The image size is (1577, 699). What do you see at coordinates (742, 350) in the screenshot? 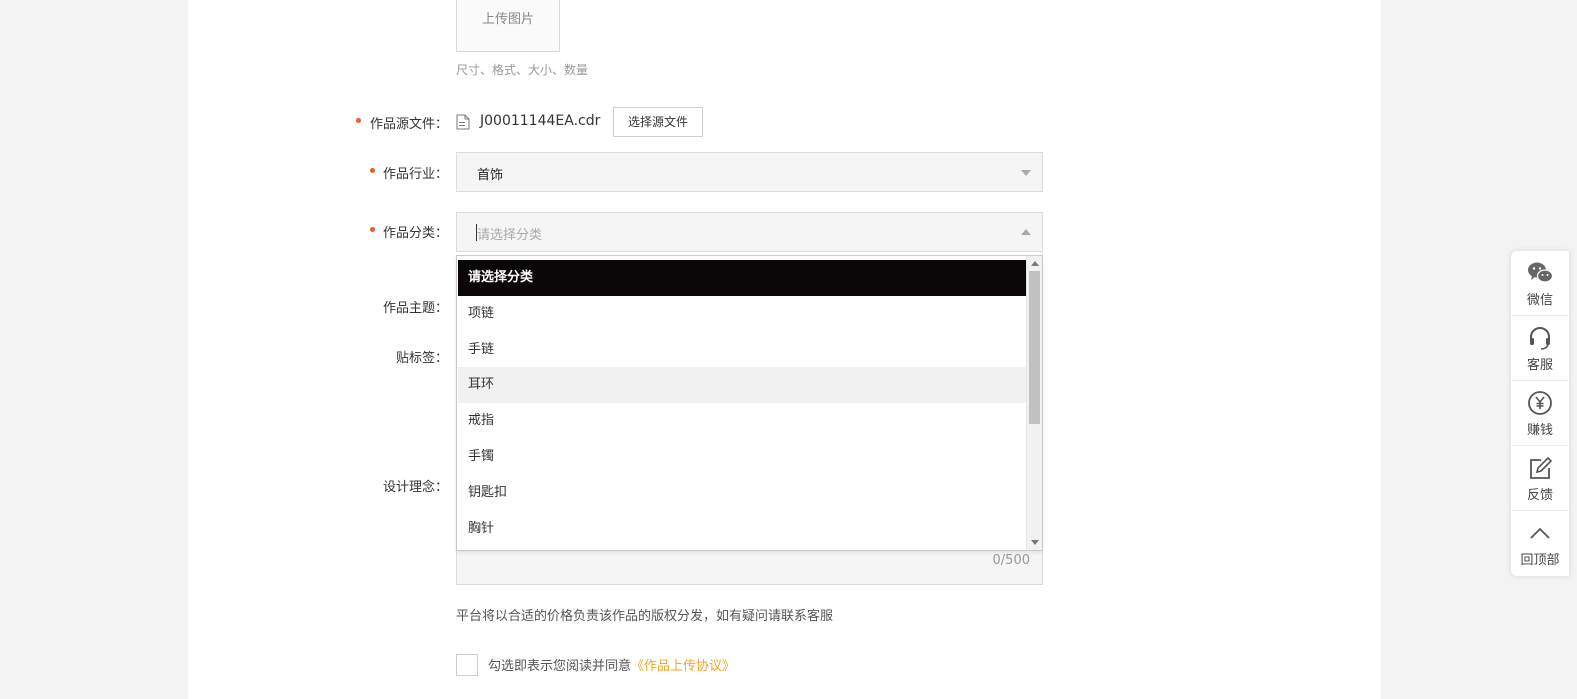
I see `category-option: 手链` at bounding box center [742, 350].